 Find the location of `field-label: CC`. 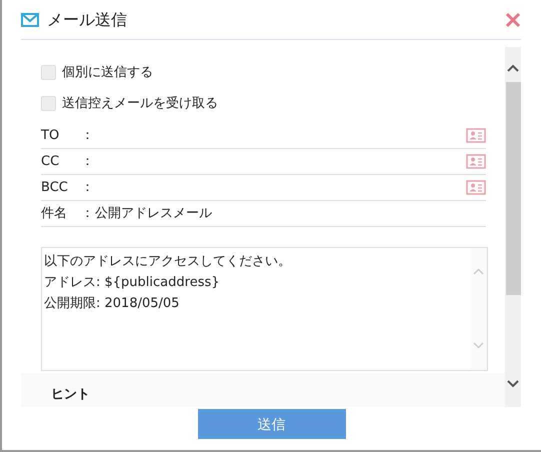

field-label: CC is located at coordinates (50, 161).